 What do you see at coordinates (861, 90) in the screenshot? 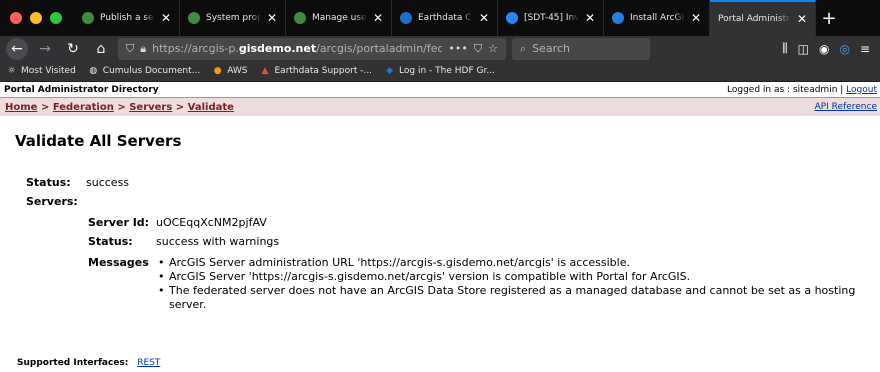
I see `logout-link: Logout` at bounding box center [861, 90].